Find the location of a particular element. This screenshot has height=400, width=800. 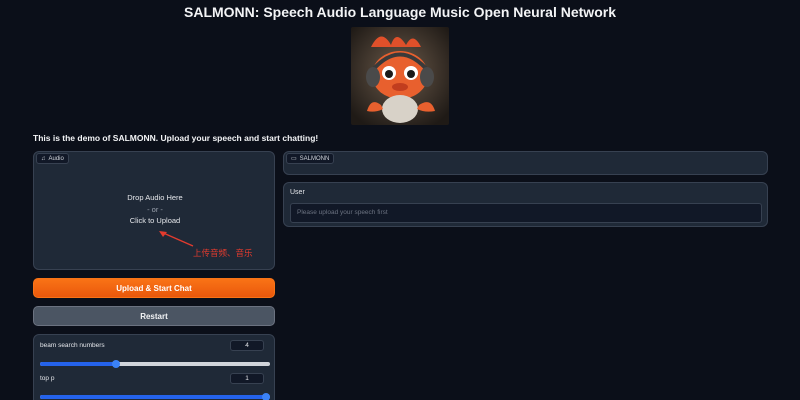

top-p-slider-fill is located at coordinates (155, 397).